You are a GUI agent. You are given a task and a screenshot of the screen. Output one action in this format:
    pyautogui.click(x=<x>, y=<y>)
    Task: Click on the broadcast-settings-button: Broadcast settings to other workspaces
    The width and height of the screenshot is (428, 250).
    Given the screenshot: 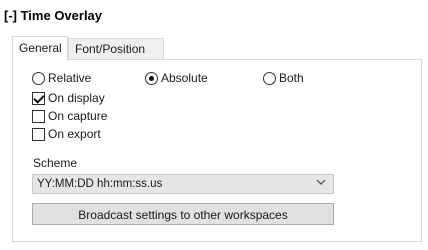 What is the action you would take?
    pyautogui.click(x=183, y=214)
    